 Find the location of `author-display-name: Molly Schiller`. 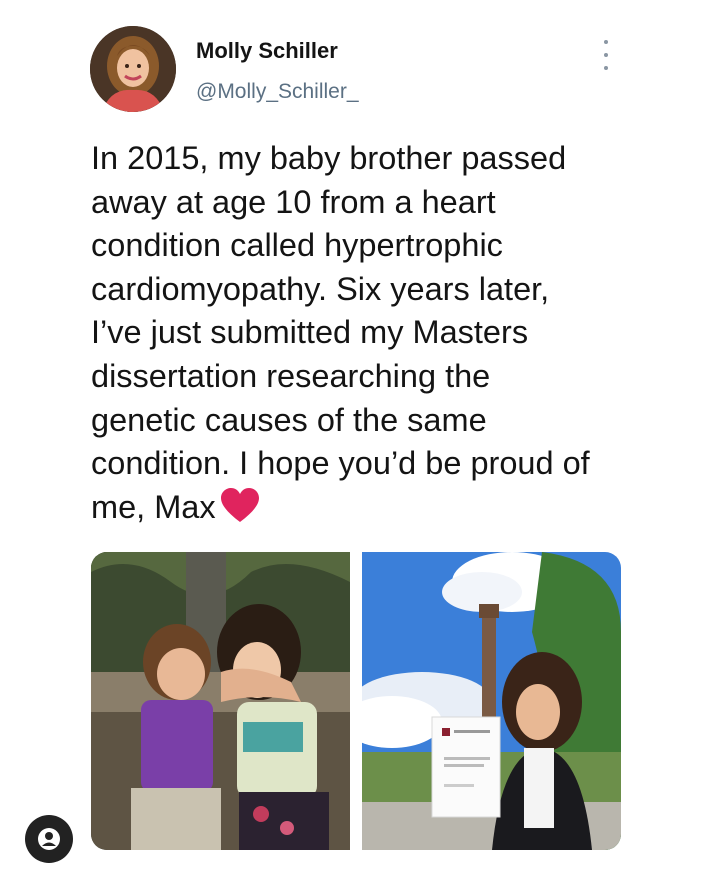

author-display-name: Molly Schiller is located at coordinates (267, 51).